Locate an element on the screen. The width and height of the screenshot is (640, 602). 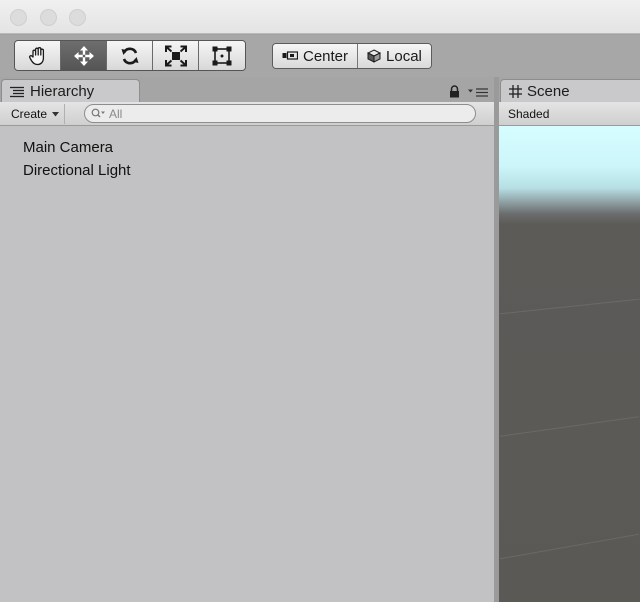
search-input is located at coordinates (284, 113).